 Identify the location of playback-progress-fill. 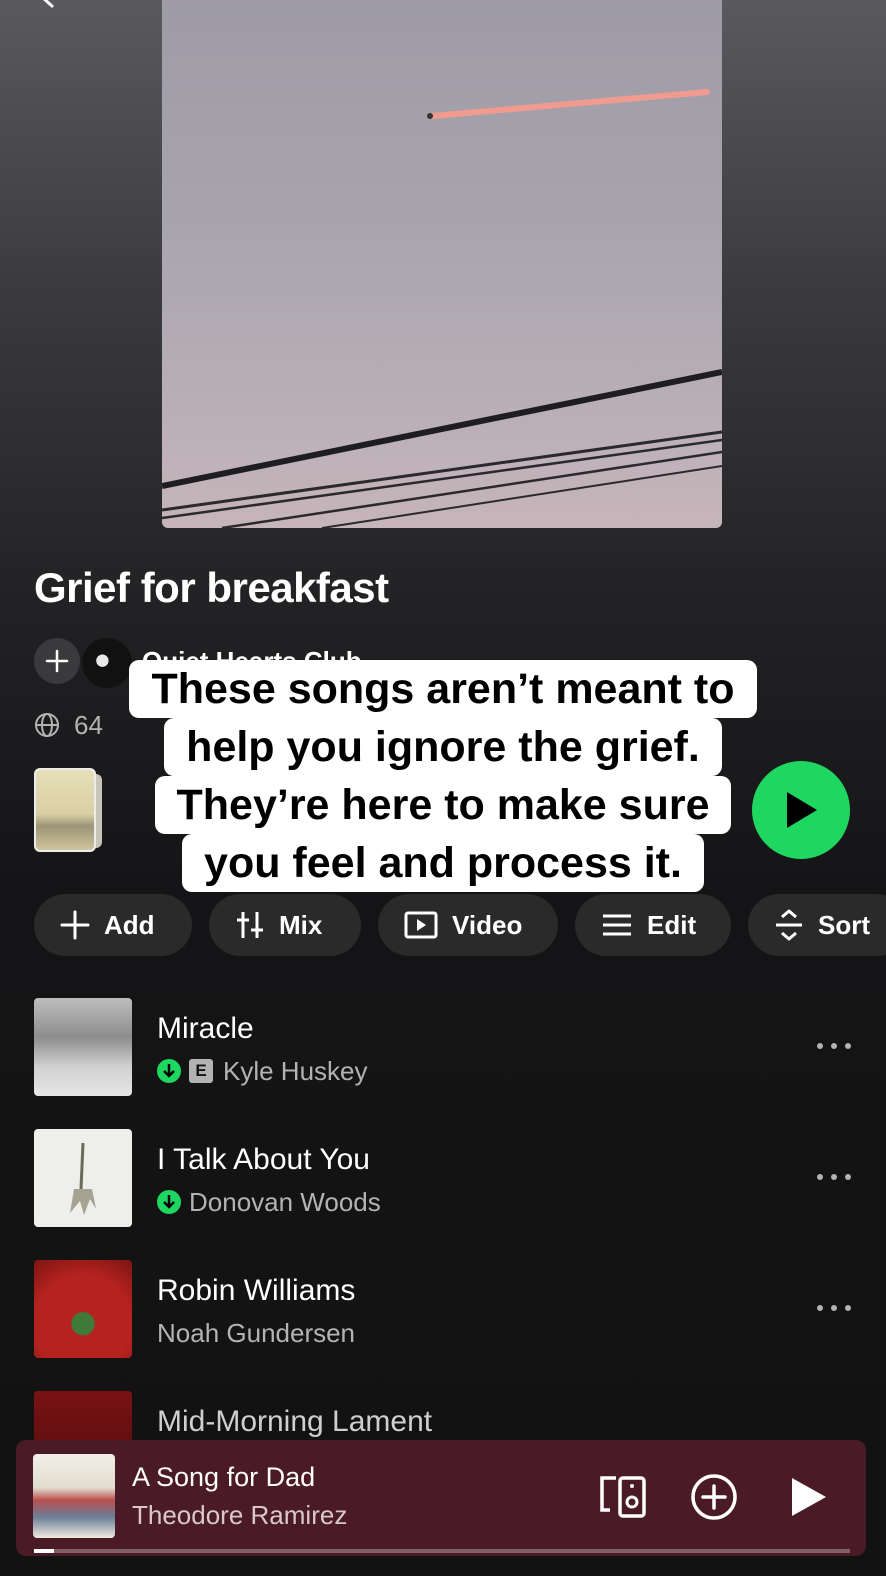
(44, 1551).